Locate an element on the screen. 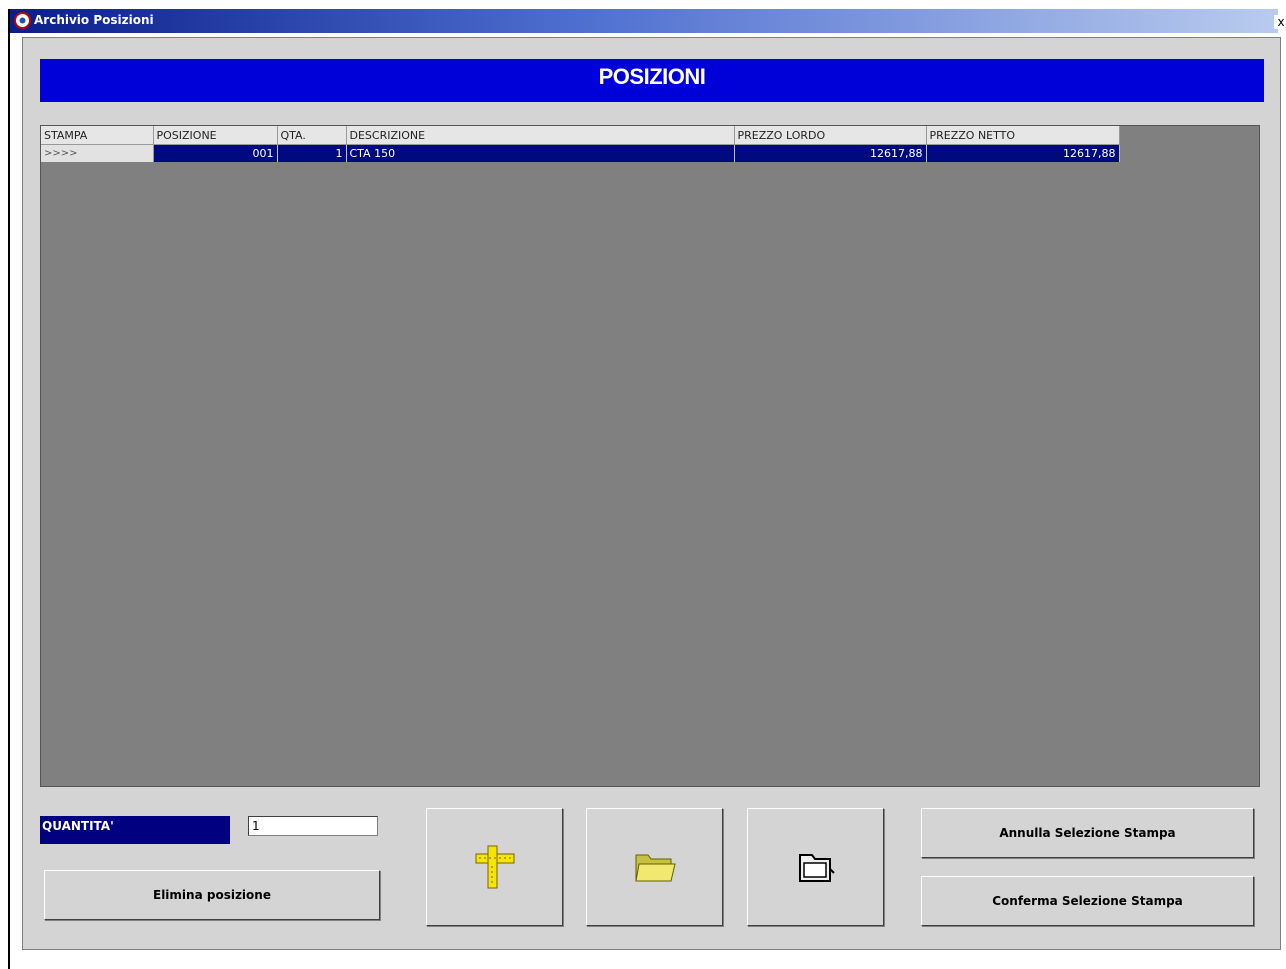 The image size is (1286, 969). ruler-square-icon is located at coordinates (495, 867).